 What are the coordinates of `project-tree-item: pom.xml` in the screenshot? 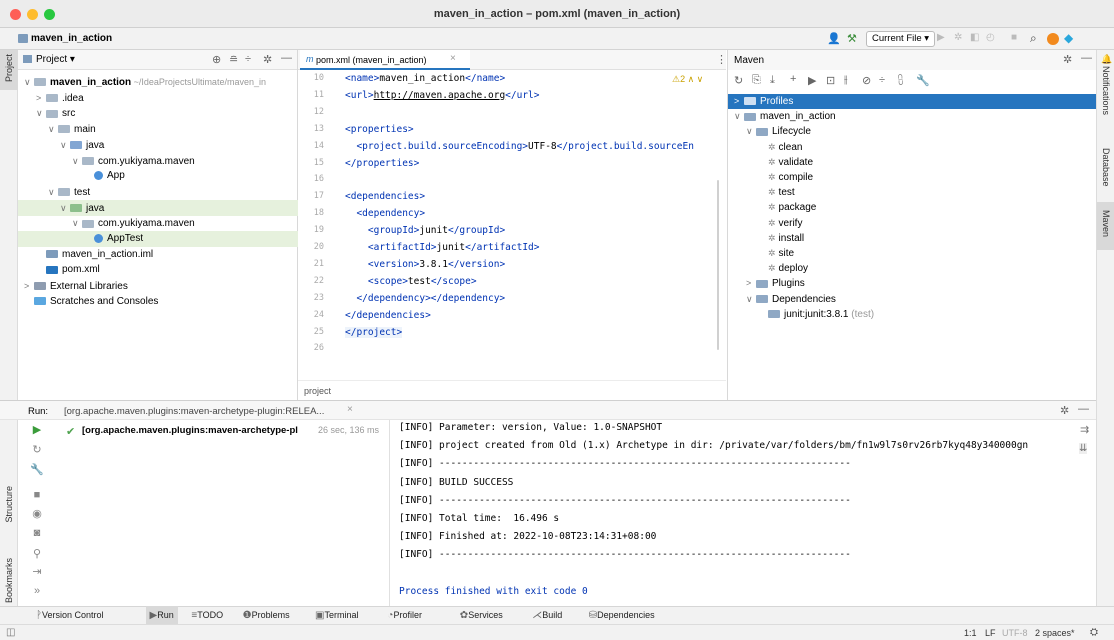 It's located at (158, 270).